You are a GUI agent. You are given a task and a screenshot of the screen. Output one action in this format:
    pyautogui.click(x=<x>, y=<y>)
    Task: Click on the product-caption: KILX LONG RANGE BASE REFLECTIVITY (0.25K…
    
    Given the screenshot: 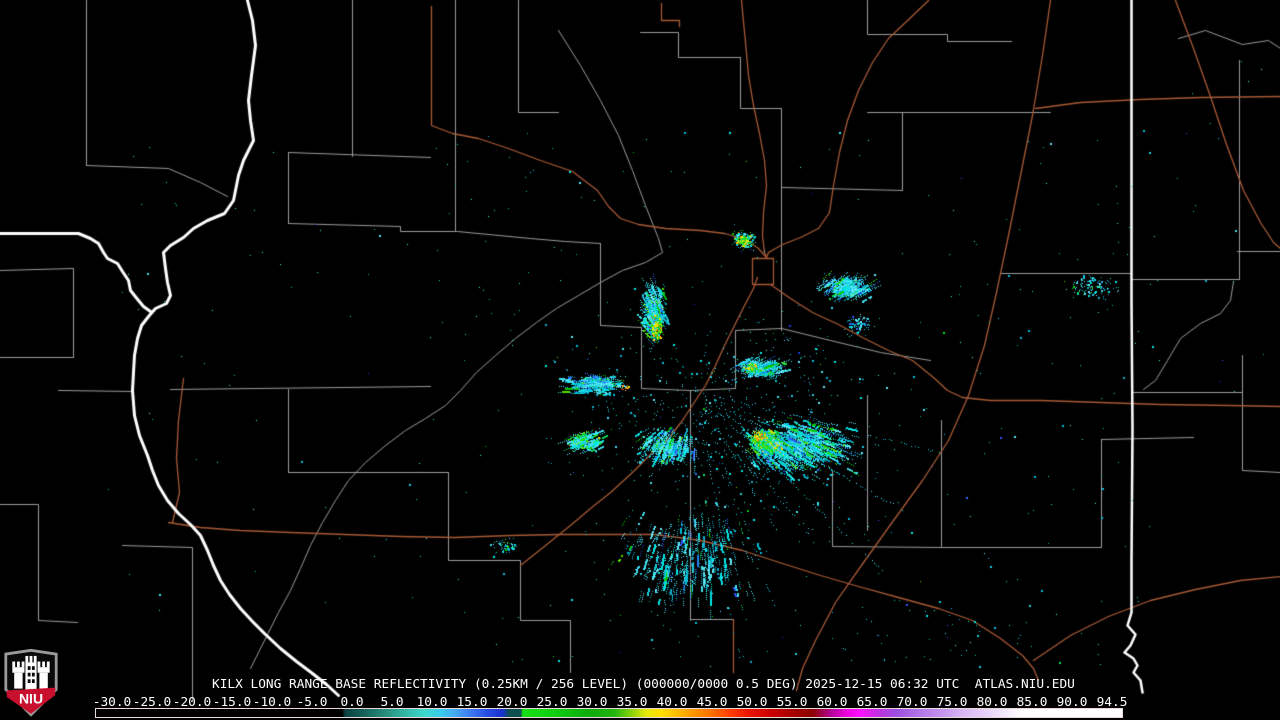 What is the action you would take?
    pyautogui.click(x=643, y=684)
    